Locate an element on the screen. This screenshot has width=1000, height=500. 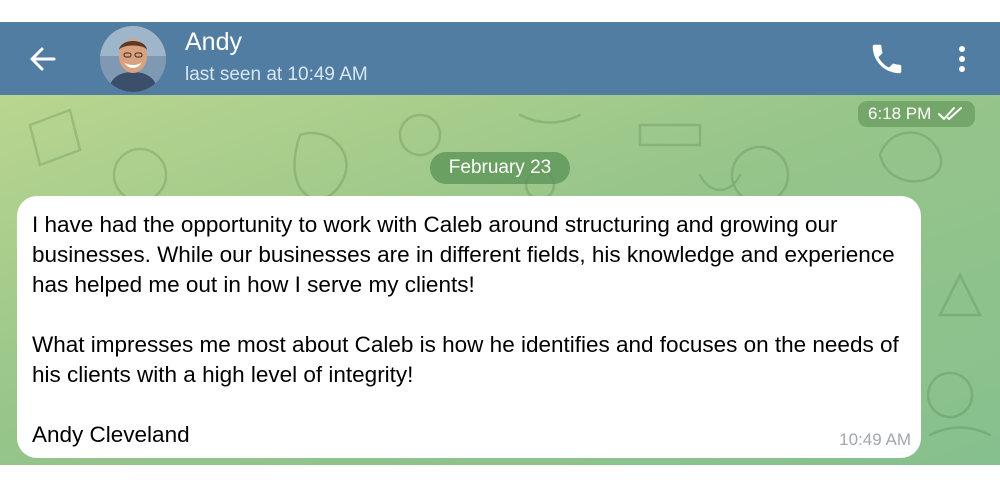
previous-message-time-text: 6:18 PM is located at coordinates (900, 113).